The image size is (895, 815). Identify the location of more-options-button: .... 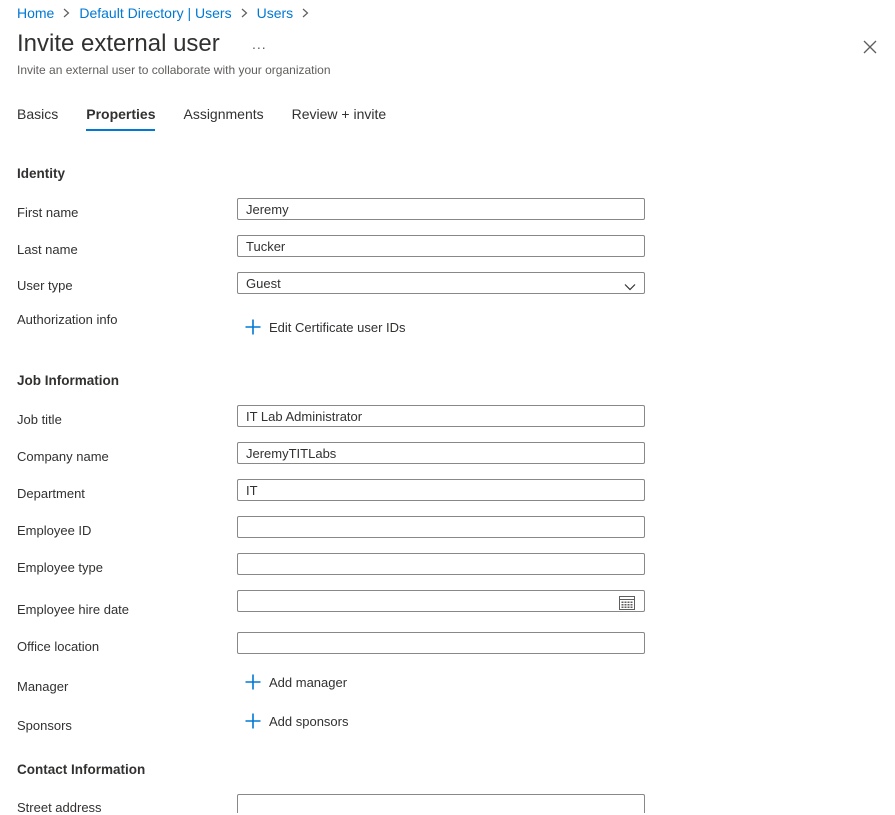
(259, 44).